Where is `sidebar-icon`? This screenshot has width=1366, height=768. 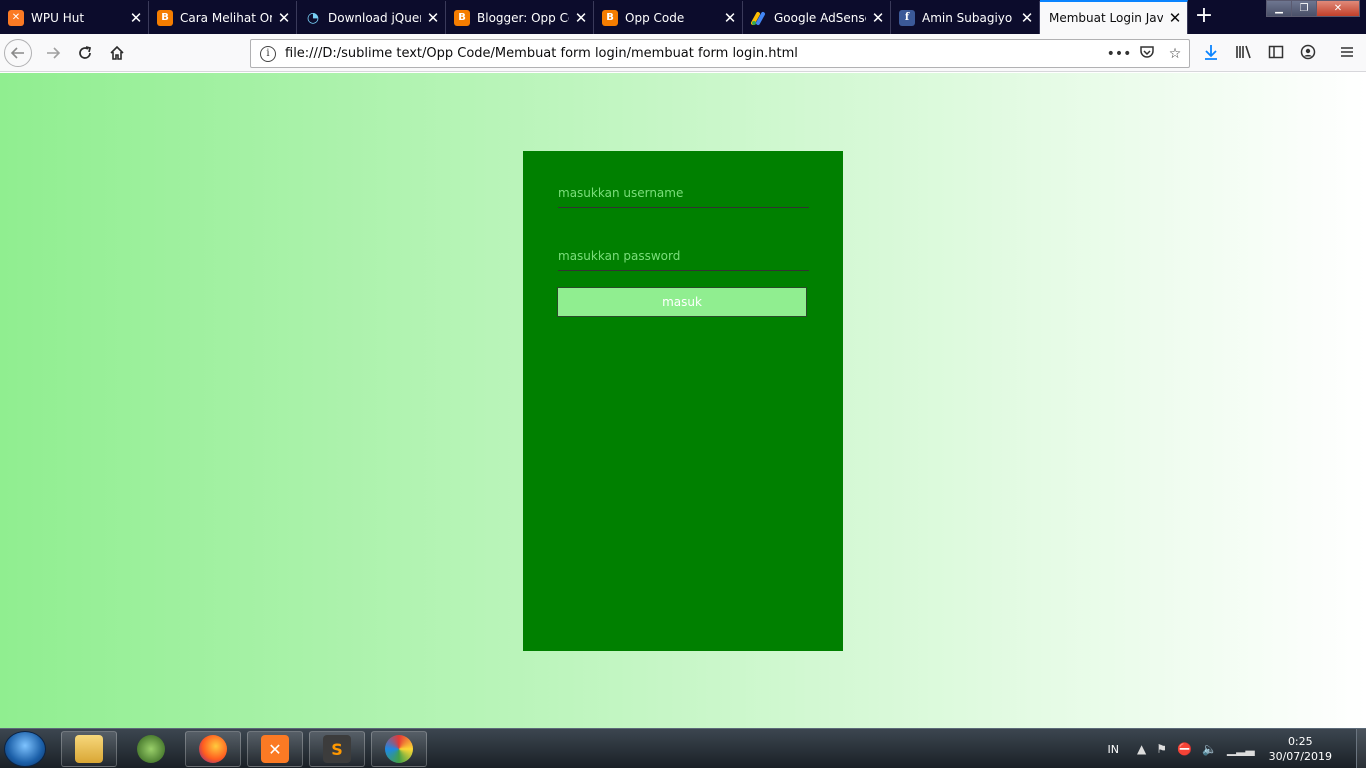
sidebar-icon is located at coordinates (1276, 54).